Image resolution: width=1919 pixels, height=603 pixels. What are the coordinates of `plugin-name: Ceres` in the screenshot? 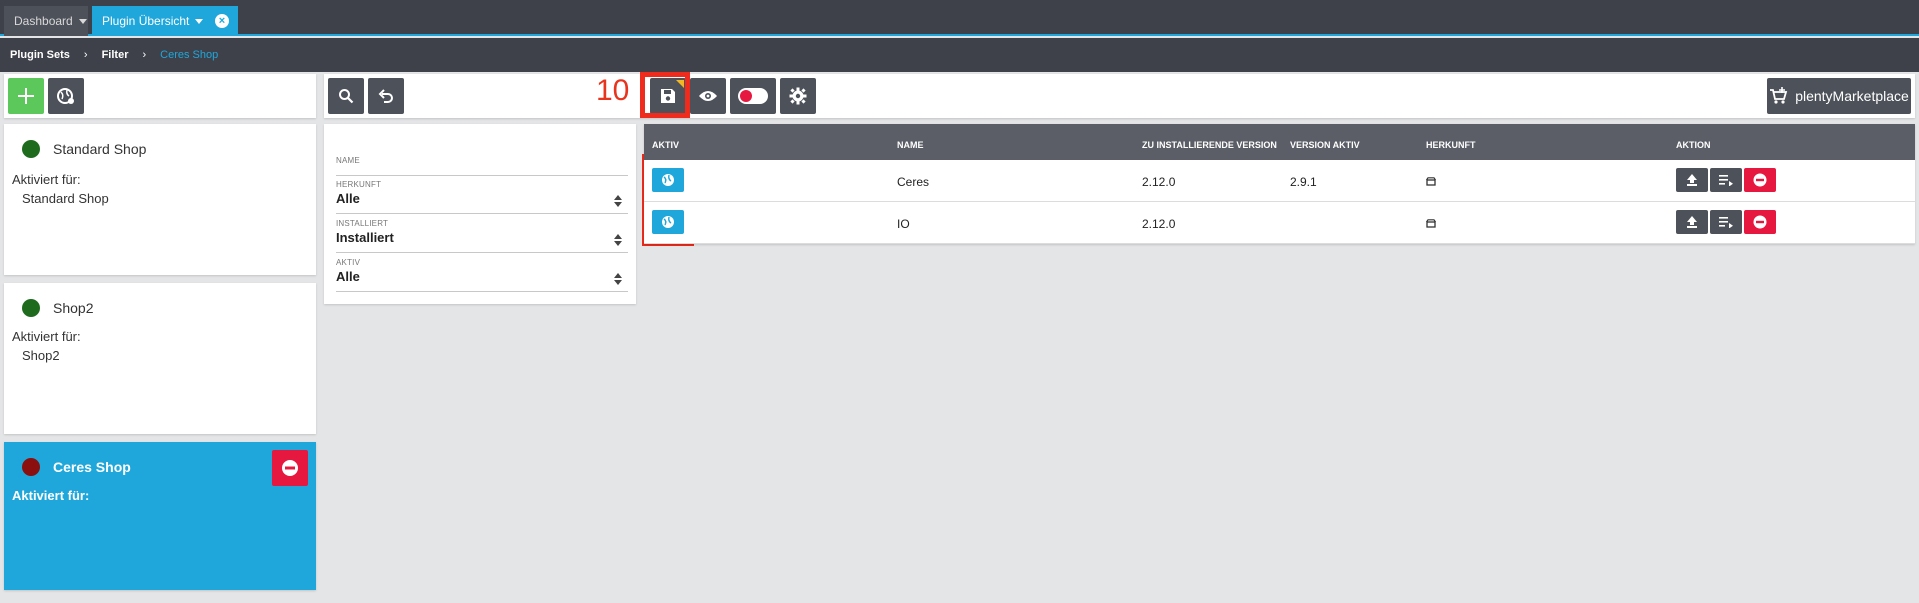 It's located at (913, 182).